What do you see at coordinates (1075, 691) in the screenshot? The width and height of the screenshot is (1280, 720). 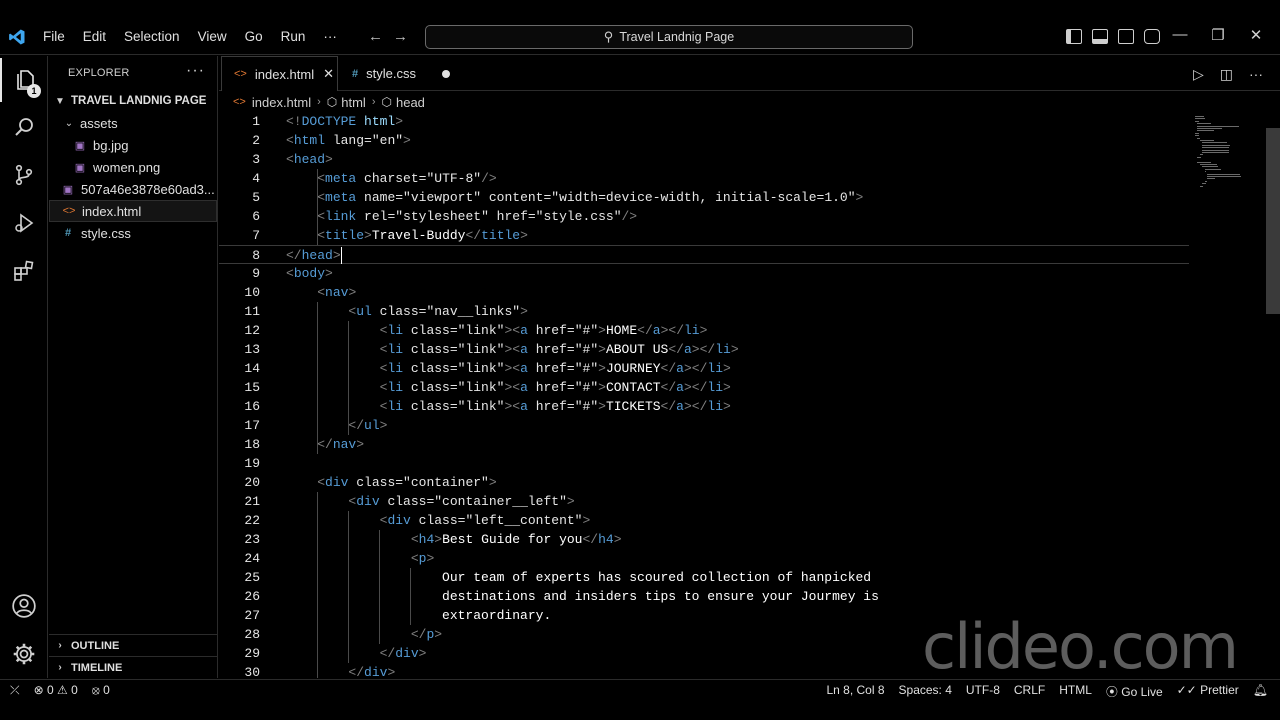 I see `language-mode: HTML` at bounding box center [1075, 691].